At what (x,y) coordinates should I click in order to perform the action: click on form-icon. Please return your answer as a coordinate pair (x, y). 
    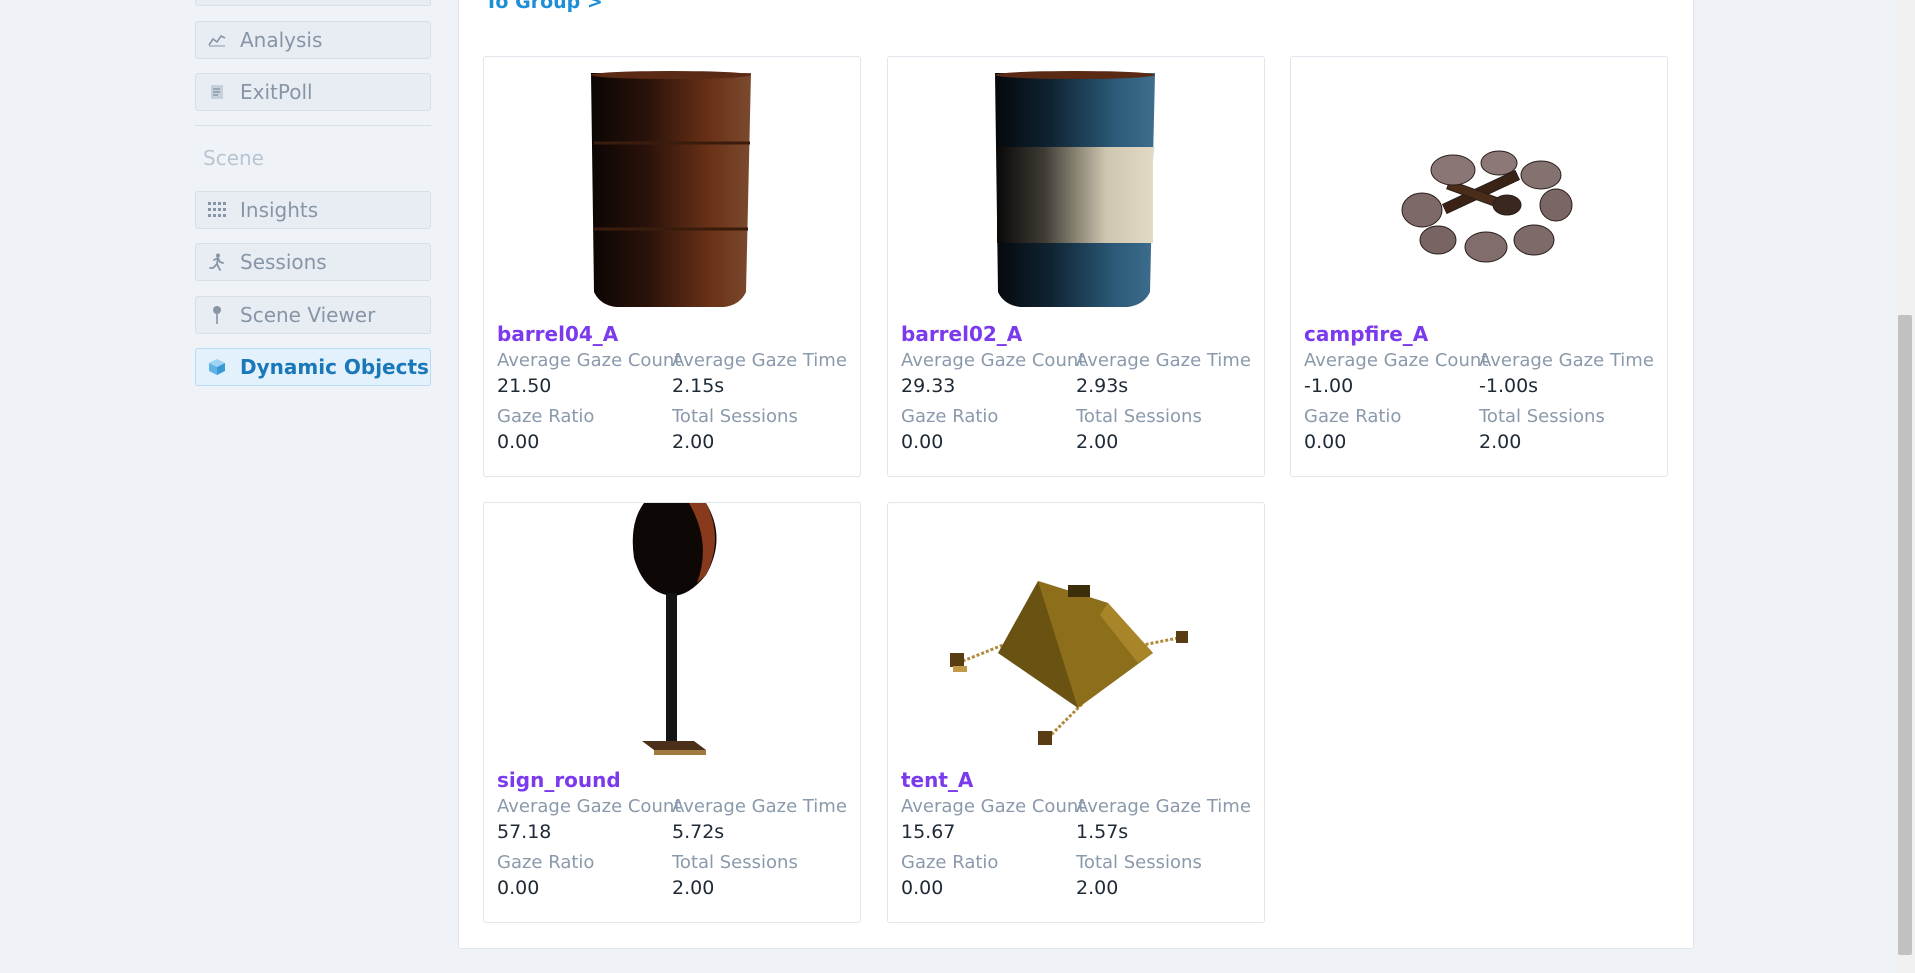
    Looking at the image, I should click on (217, 92).